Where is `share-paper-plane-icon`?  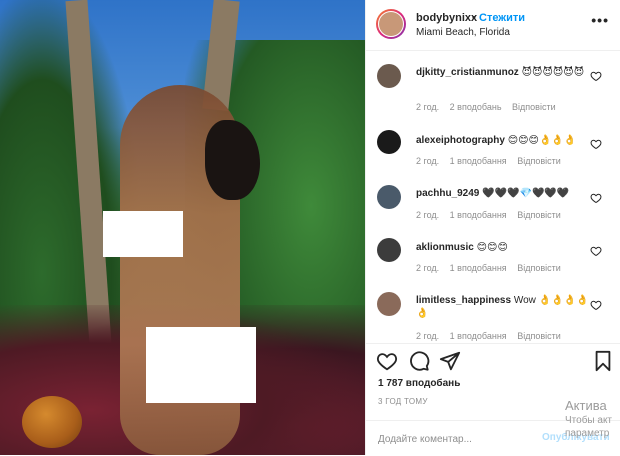
share-paper-plane-icon is located at coordinates (450, 361).